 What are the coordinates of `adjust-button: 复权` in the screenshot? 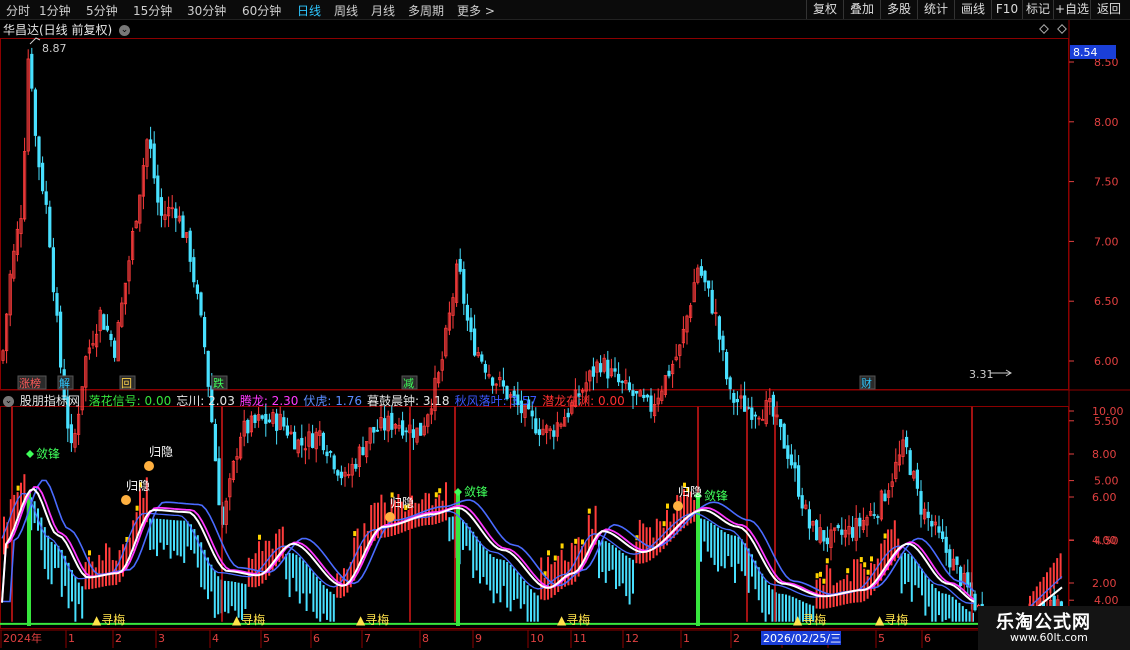 It's located at (824, 9).